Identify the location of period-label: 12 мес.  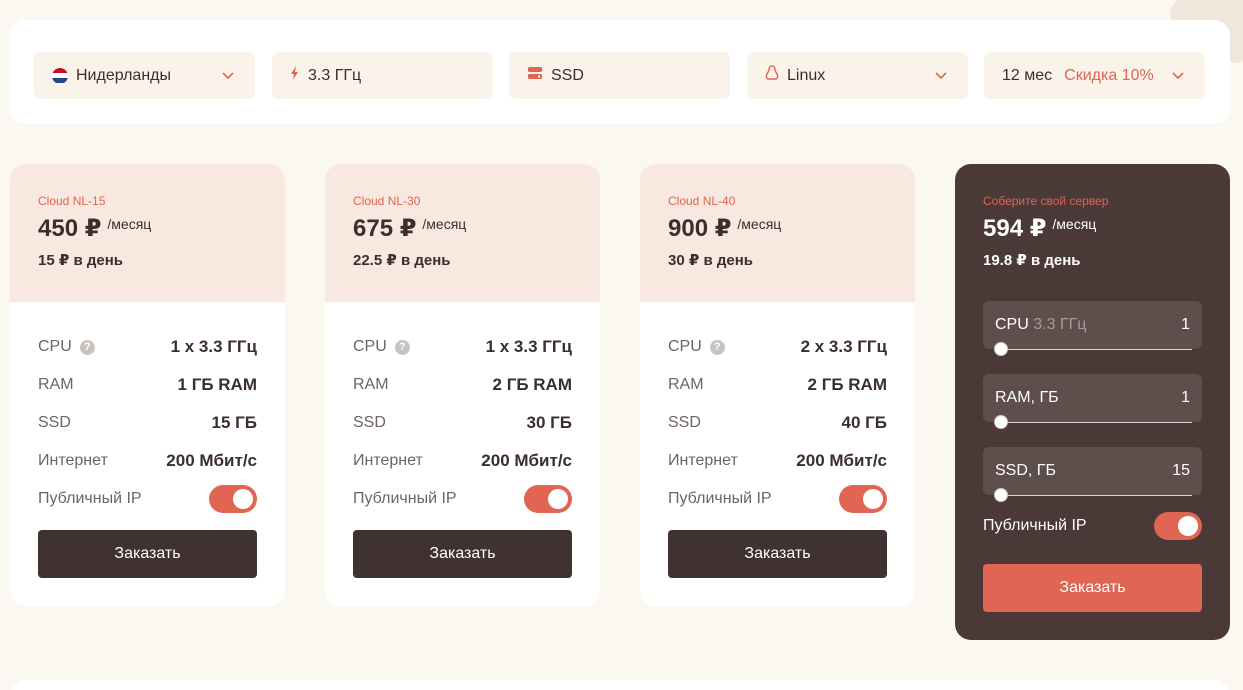
(1027, 75).